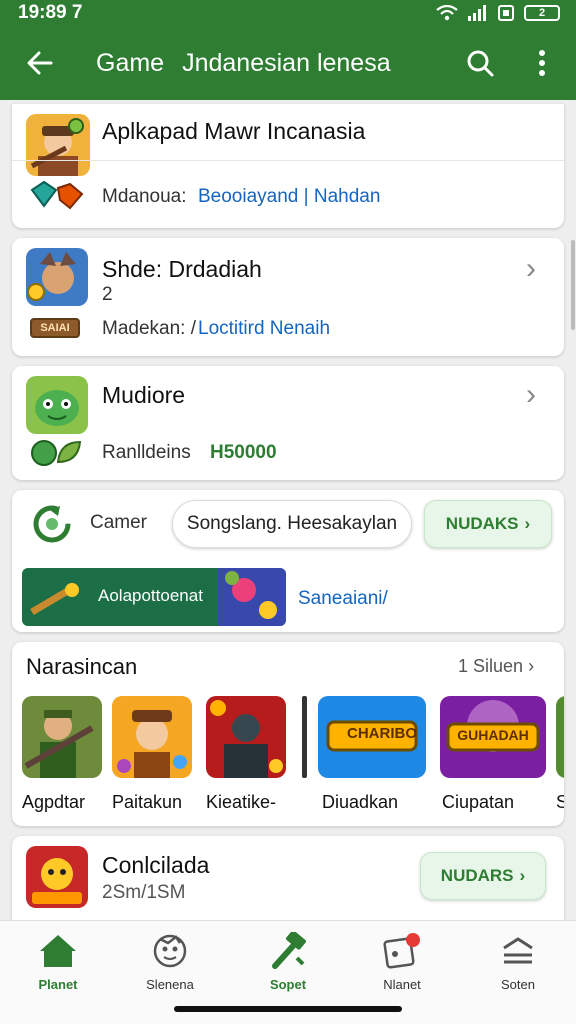  I want to click on scrollbar, so click(573, 285).